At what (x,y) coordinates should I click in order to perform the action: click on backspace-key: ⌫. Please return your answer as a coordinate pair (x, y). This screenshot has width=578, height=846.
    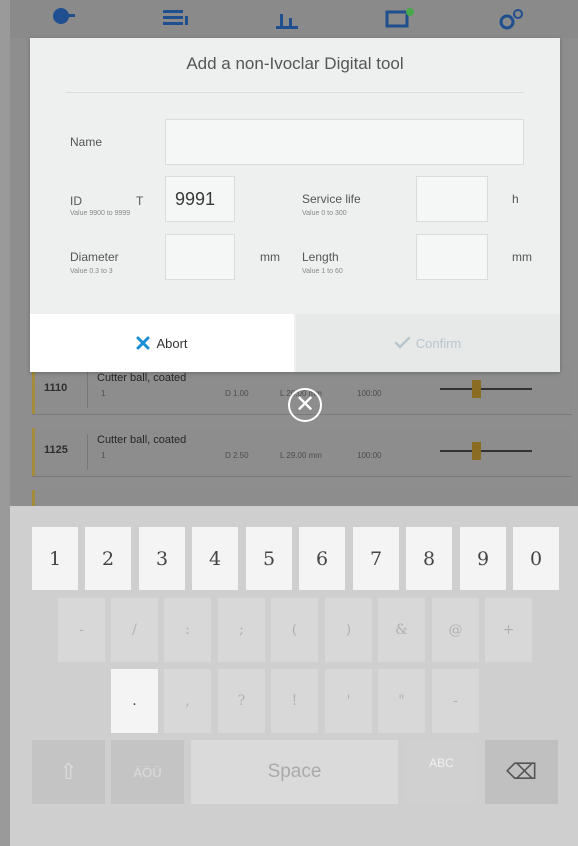
    Looking at the image, I should click on (521, 772).